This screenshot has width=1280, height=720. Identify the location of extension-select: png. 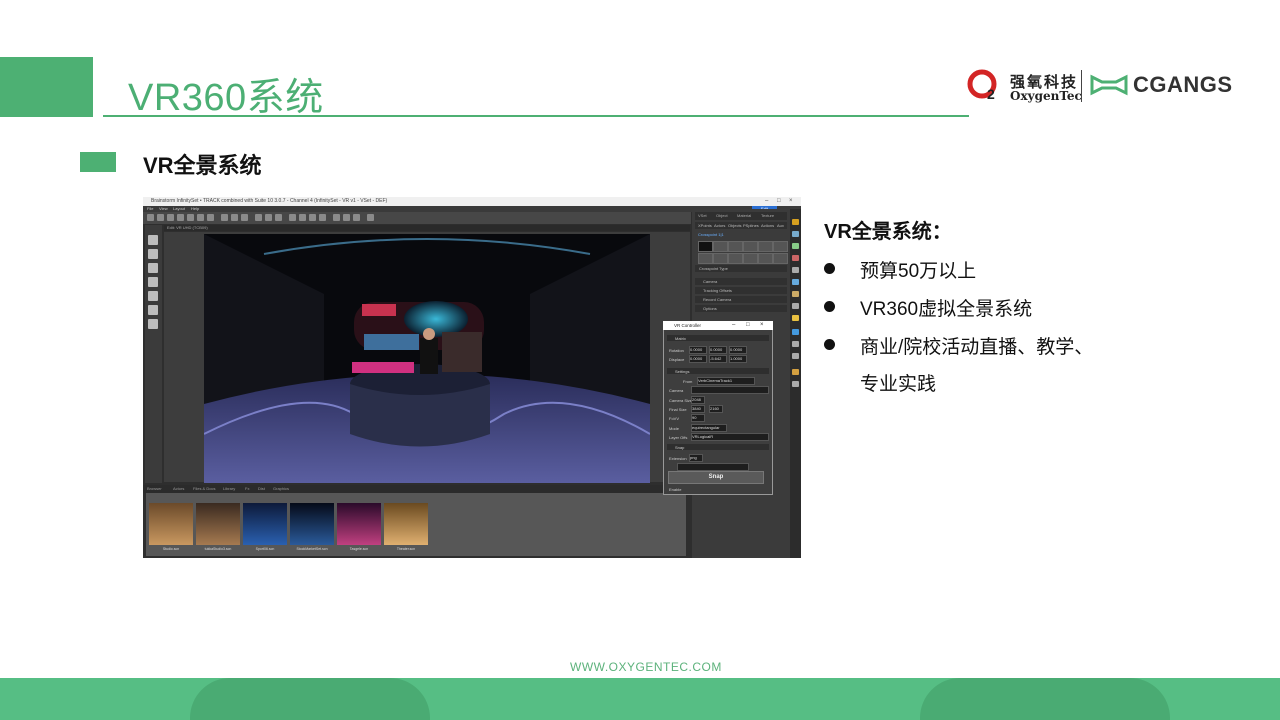
(696, 458).